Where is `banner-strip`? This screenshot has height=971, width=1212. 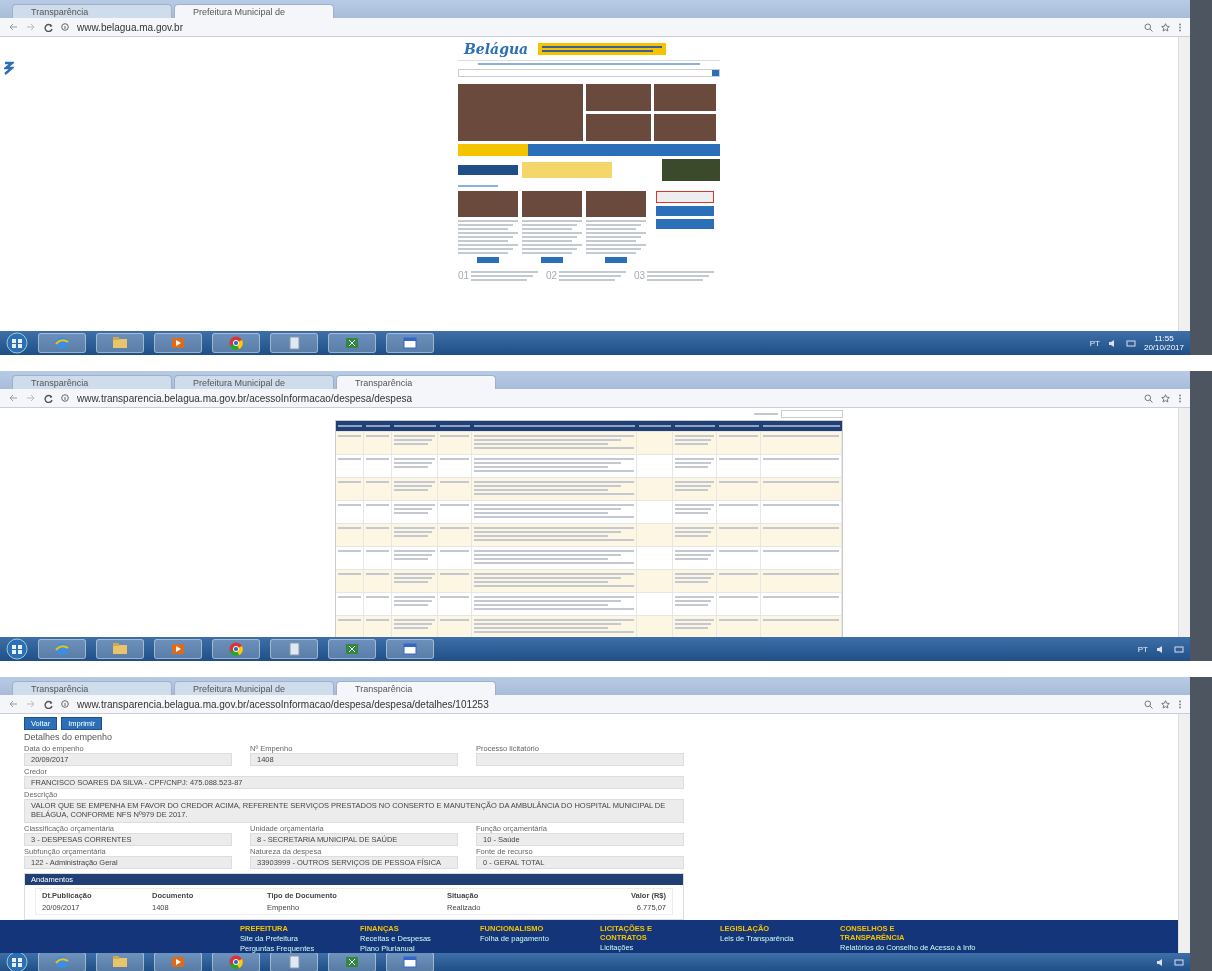
banner-strip is located at coordinates (493, 150).